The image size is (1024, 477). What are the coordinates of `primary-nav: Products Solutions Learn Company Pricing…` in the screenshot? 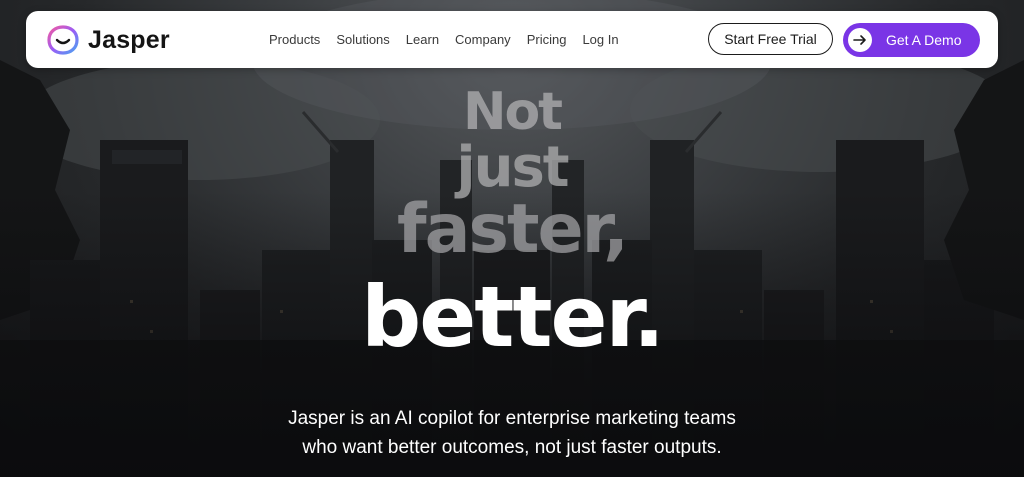 It's located at (444, 39).